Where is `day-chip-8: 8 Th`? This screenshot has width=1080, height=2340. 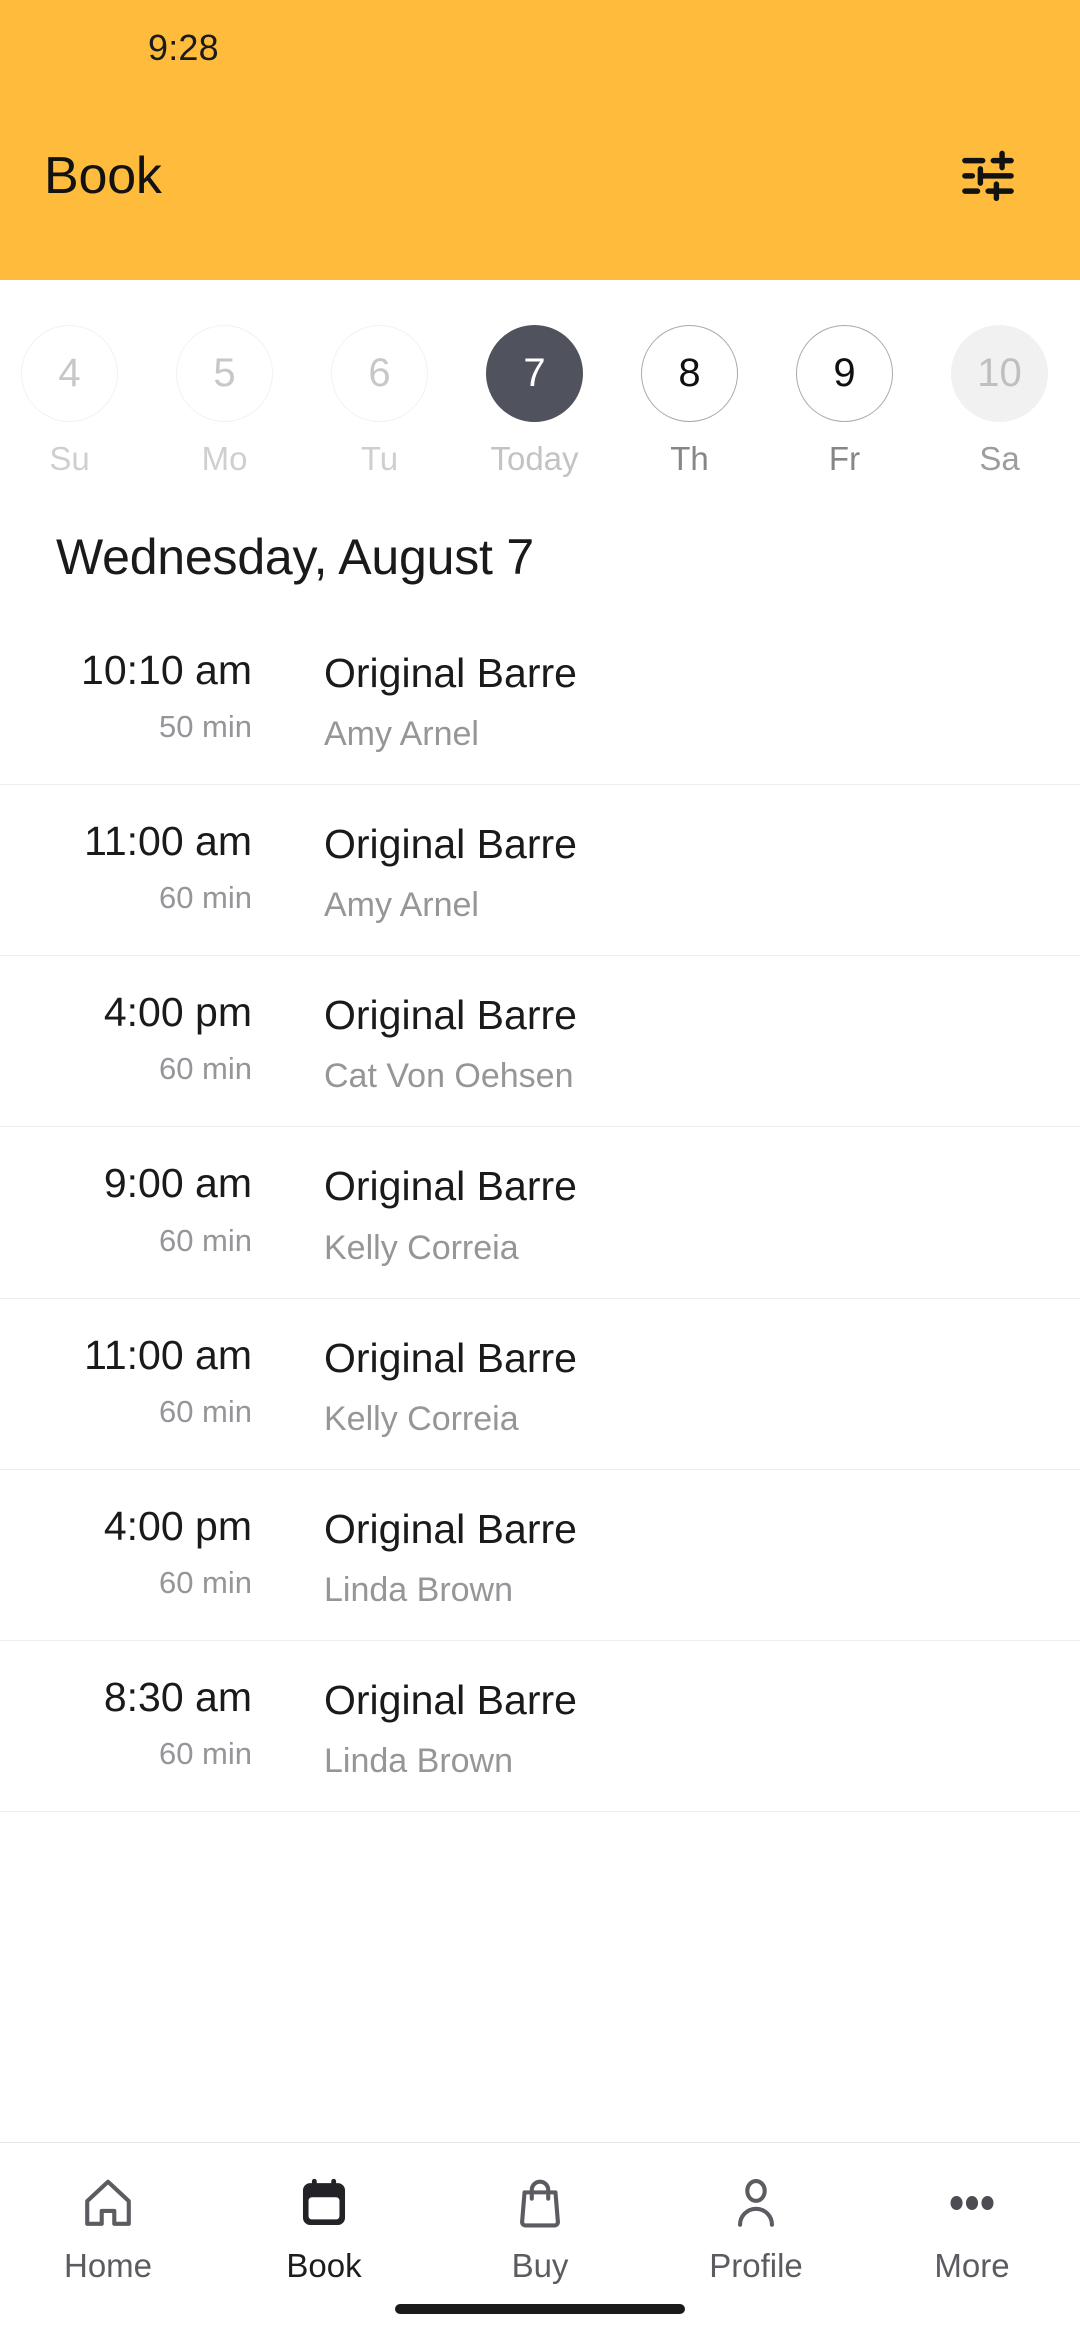 day-chip-8: 8 Th is located at coordinates (689, 401).